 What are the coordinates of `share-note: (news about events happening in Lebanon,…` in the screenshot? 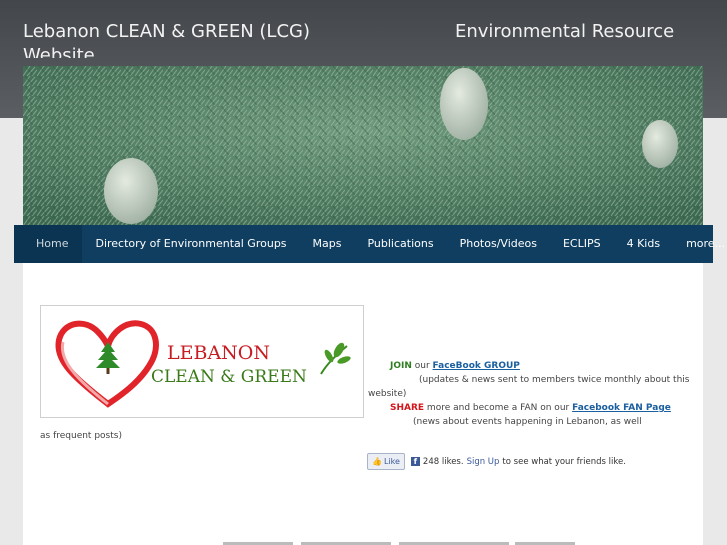 It's located at (527, 422).